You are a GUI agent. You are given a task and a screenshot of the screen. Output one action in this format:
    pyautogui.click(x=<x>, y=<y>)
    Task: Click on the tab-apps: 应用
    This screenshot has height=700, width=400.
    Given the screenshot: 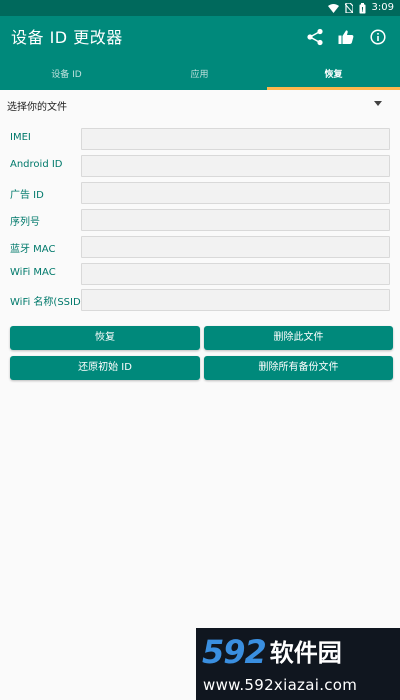 What is the action you would take?
    pyautogui.click(x=199, y=75)
    